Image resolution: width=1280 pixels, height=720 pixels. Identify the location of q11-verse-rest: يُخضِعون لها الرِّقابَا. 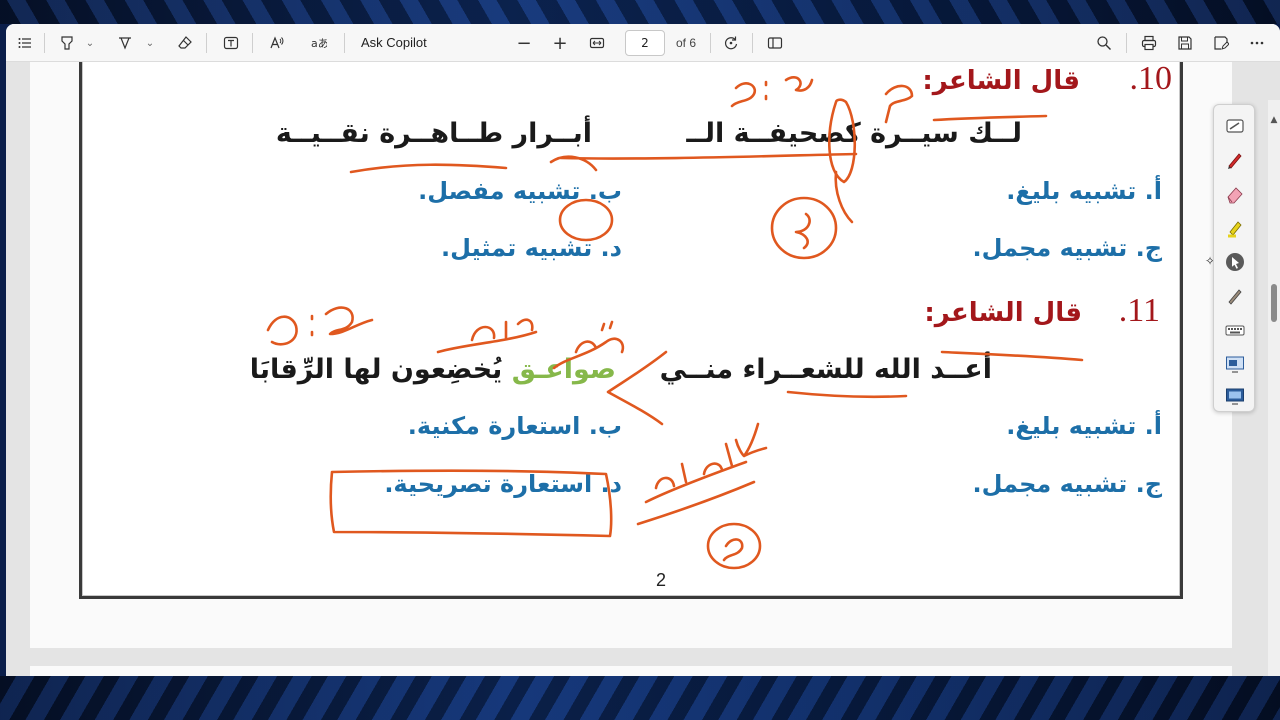
(376, 369).